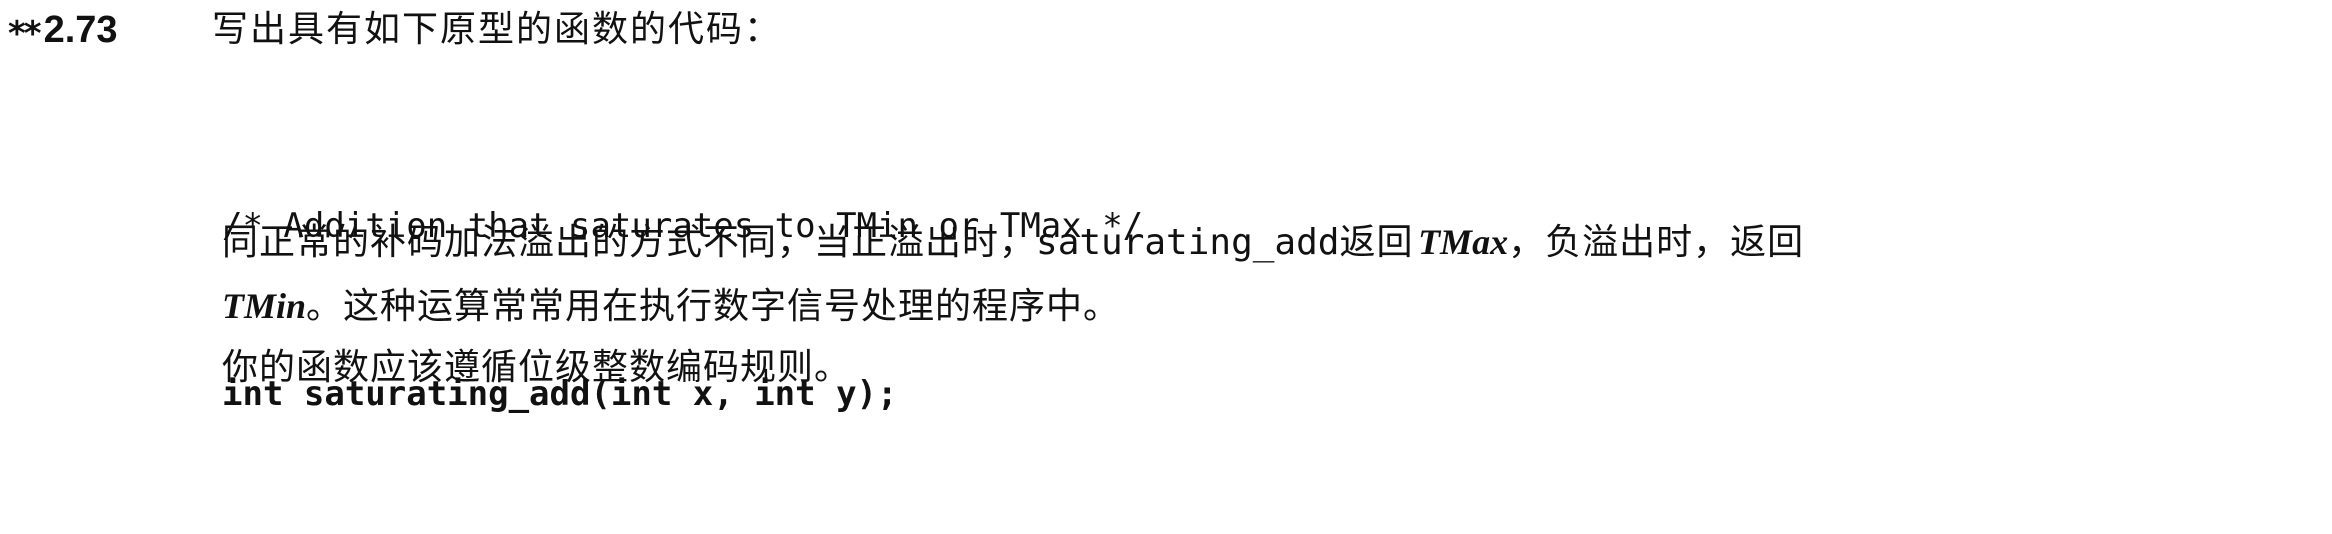  What do you see at coordinates (25, 34) in the screenshot?
I see `difficulty-stars: **` at bounding box center [25, 34].